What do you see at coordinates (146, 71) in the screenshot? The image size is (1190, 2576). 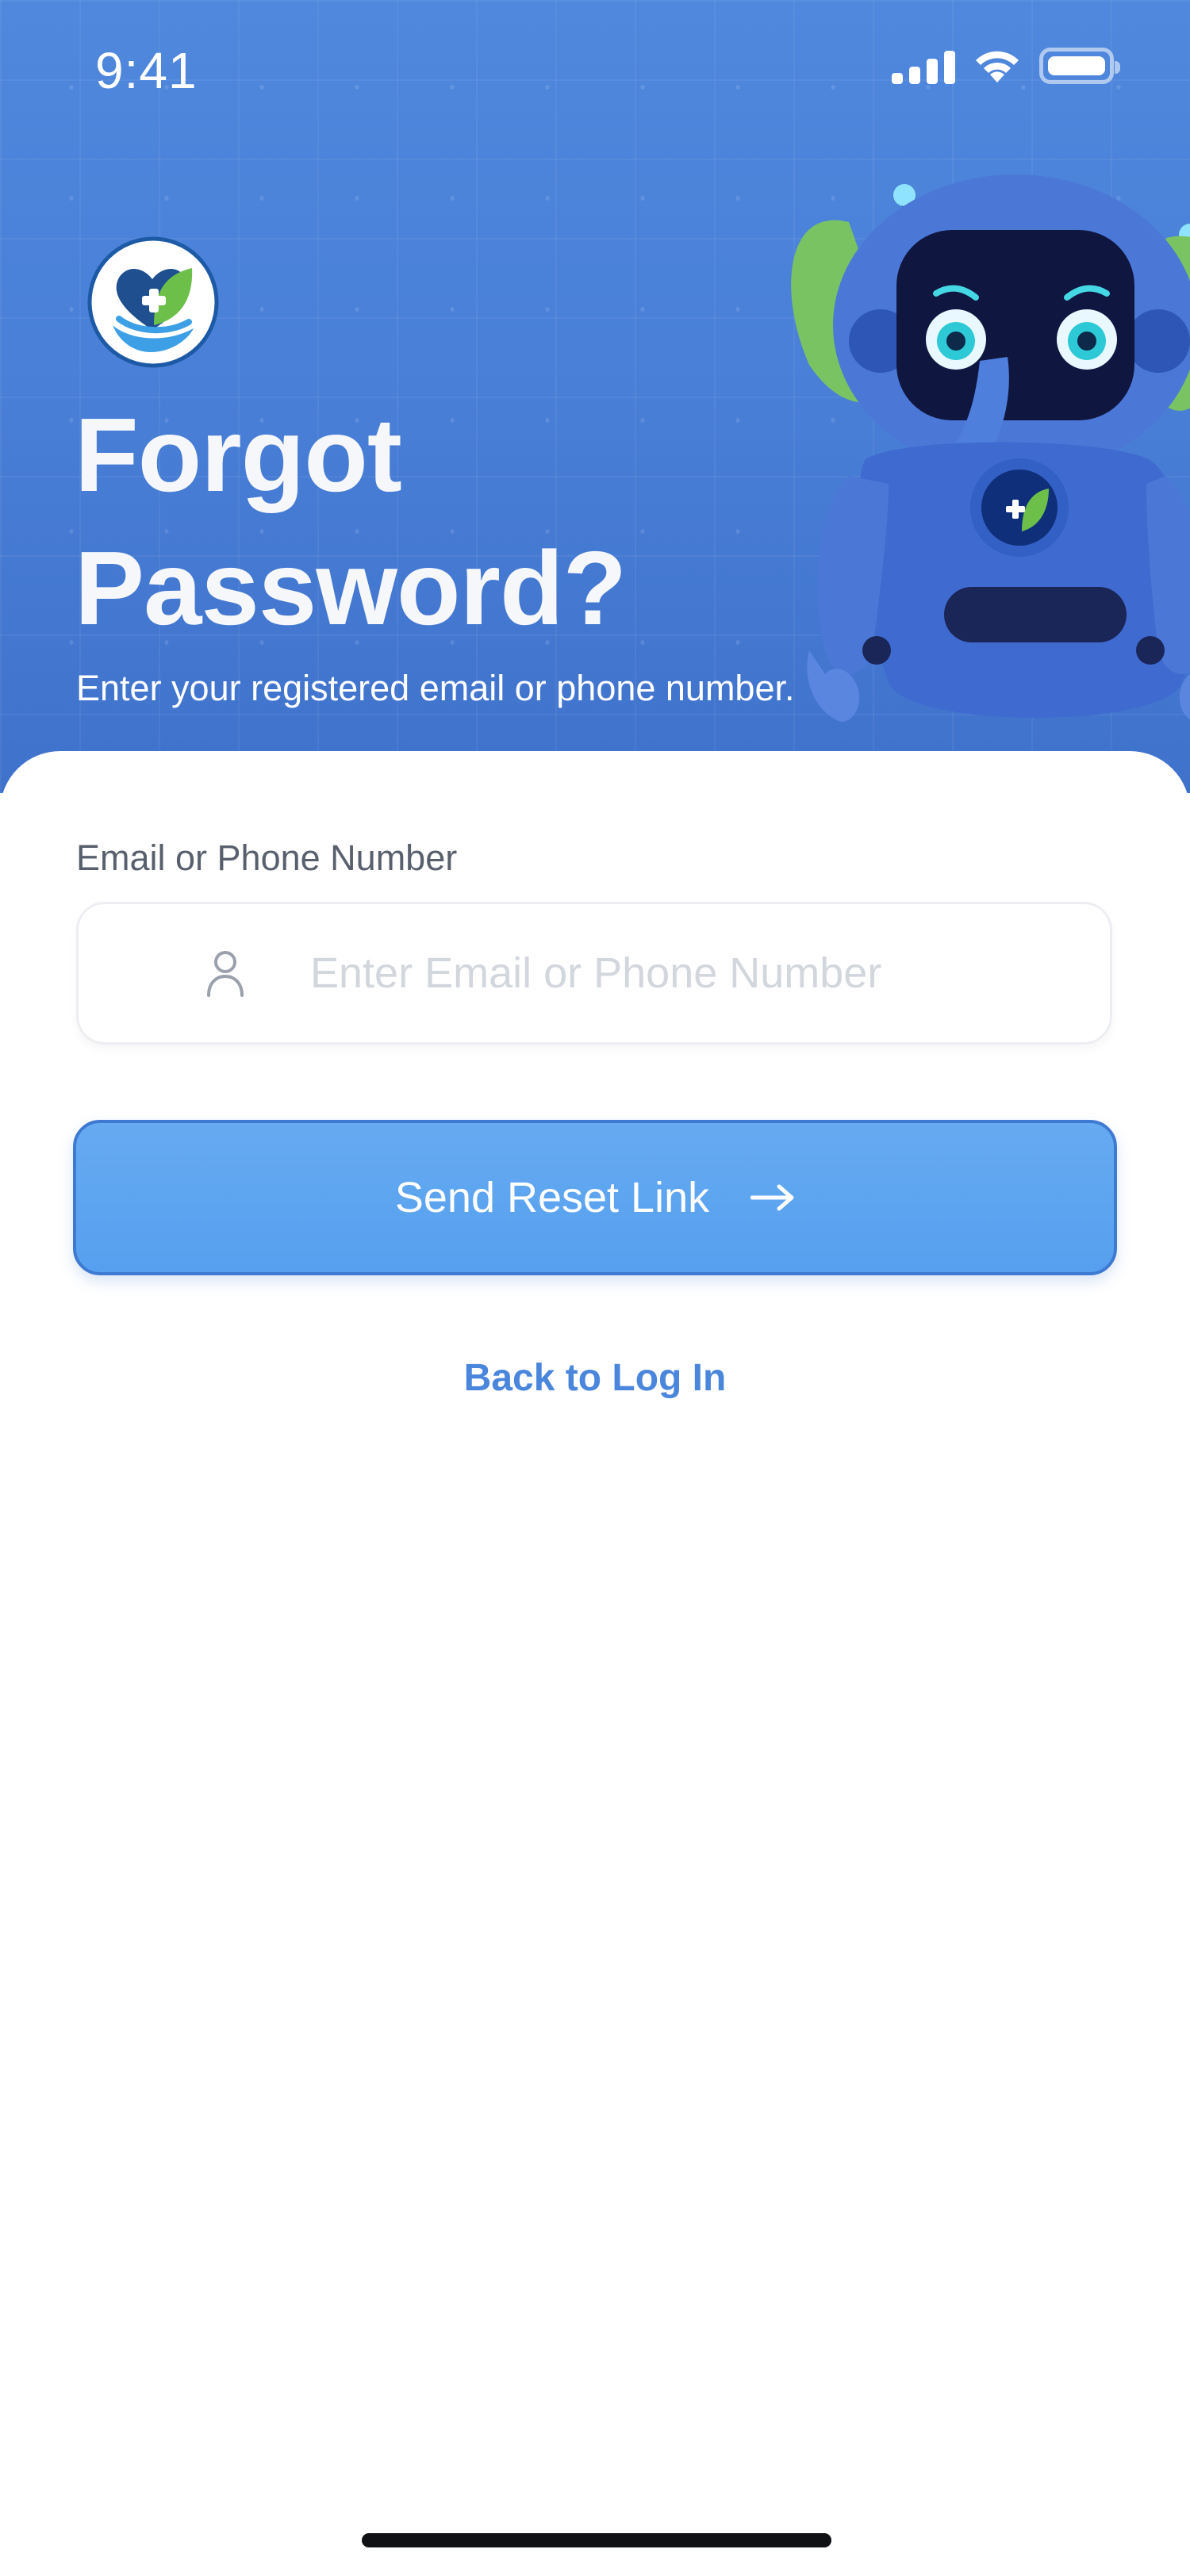 I see `status-time: 9:41` at bounding box center [146, 71].